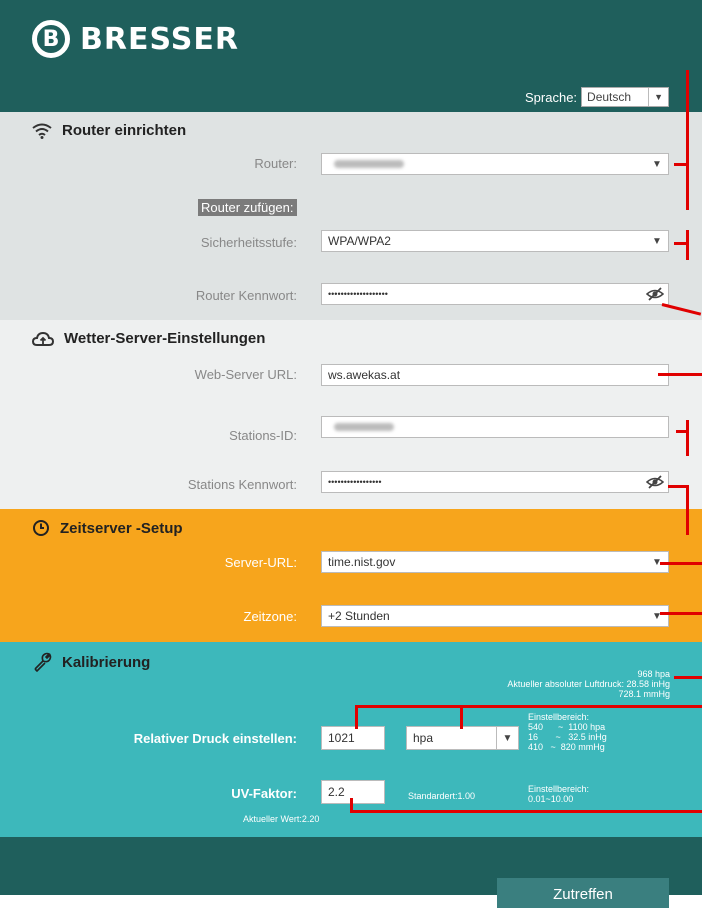  I want to click on language-dropdown: Deutsch ▼, so click(625, 97).